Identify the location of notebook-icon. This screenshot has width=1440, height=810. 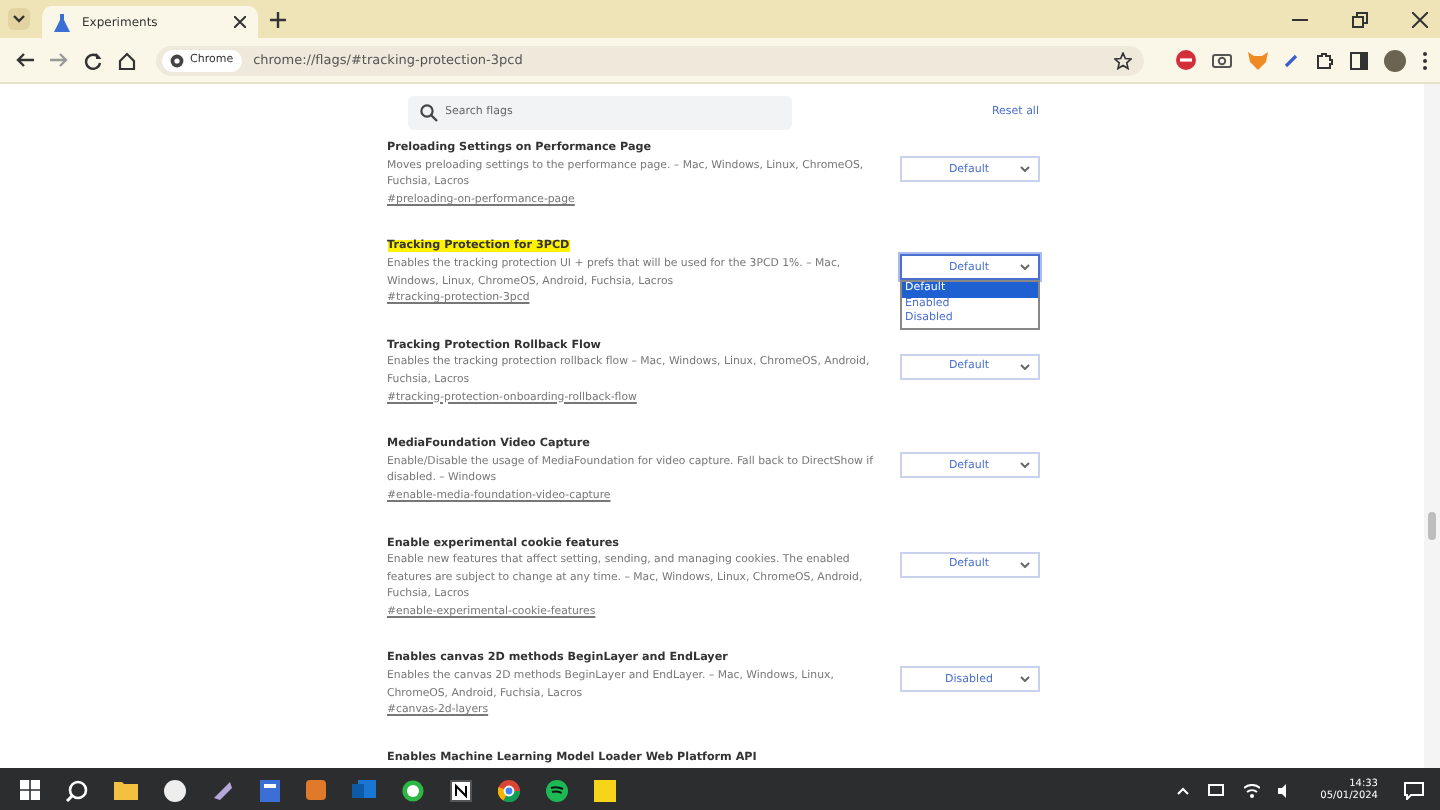
(461, 790).